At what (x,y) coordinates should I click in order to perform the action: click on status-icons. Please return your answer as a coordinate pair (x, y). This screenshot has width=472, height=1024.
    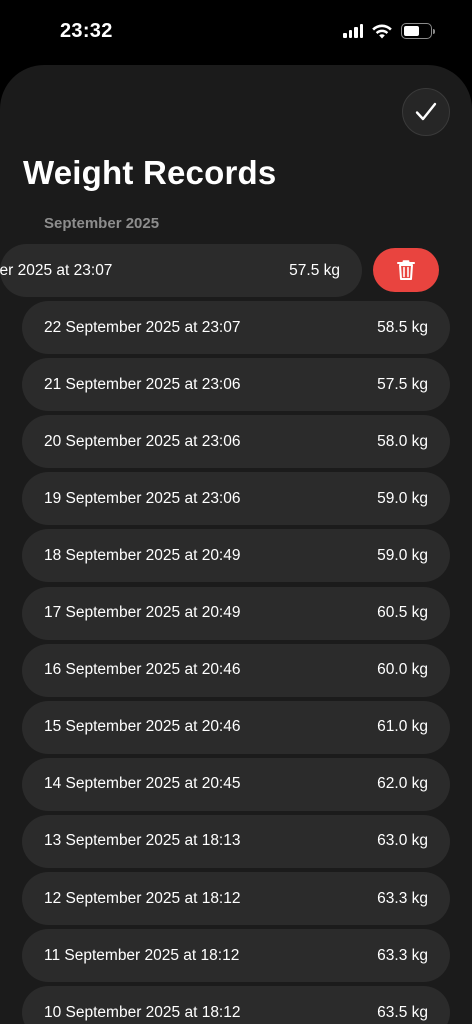
    Looking at the image, I should click on (389, 31).